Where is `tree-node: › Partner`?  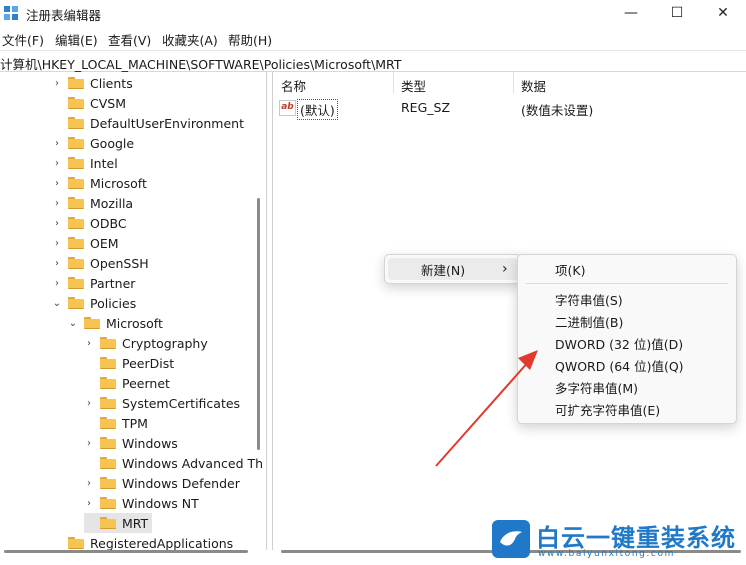
tree-node: › Partner is located at coordinates (93, 283).